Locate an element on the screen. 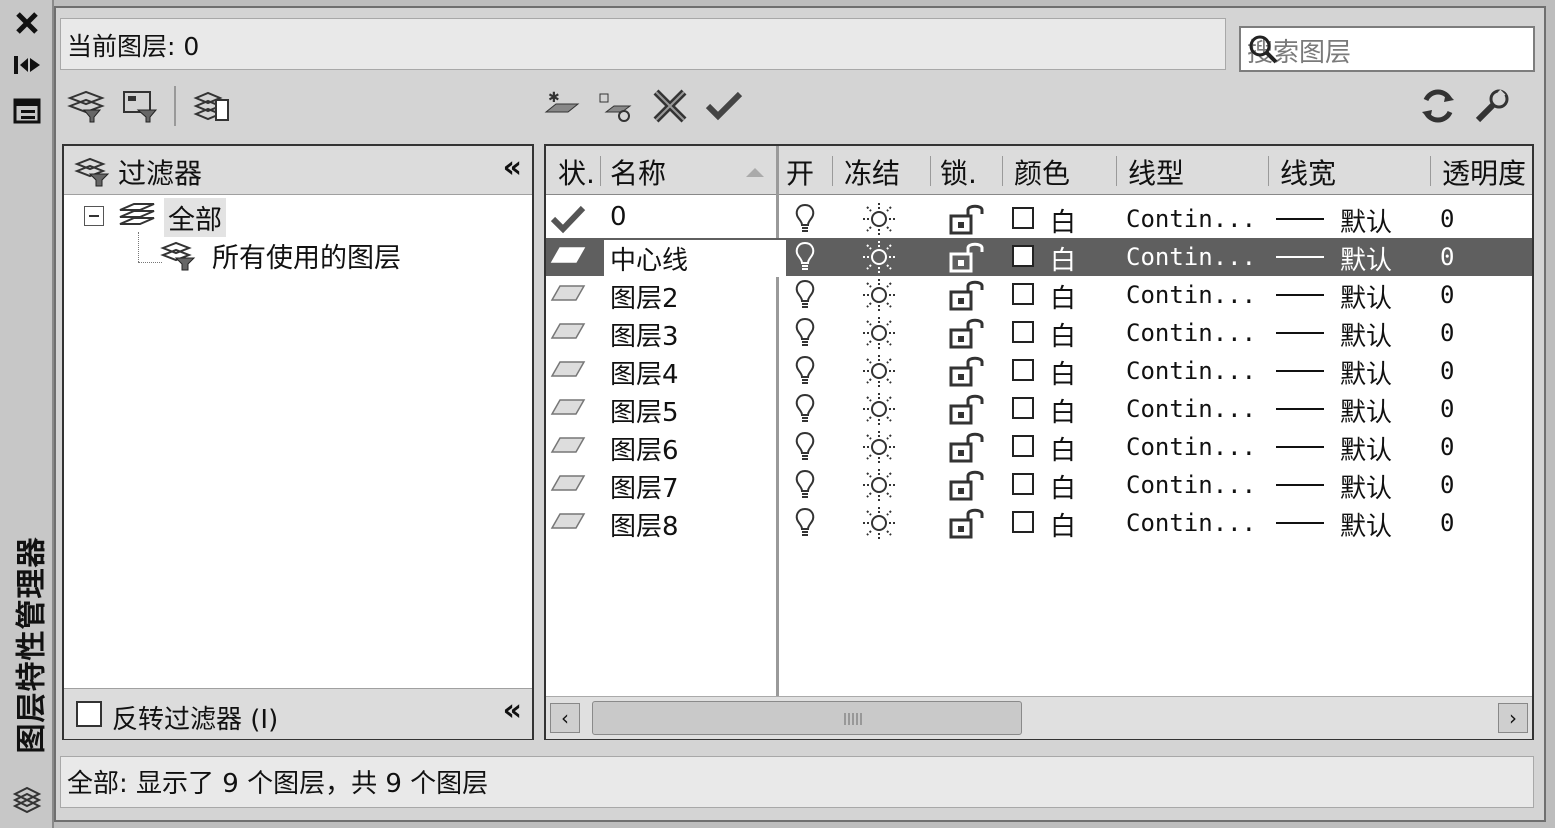 This screenshot has height=828, width=1555. layer-name: 图层5 is located at coordinates (644, 410).